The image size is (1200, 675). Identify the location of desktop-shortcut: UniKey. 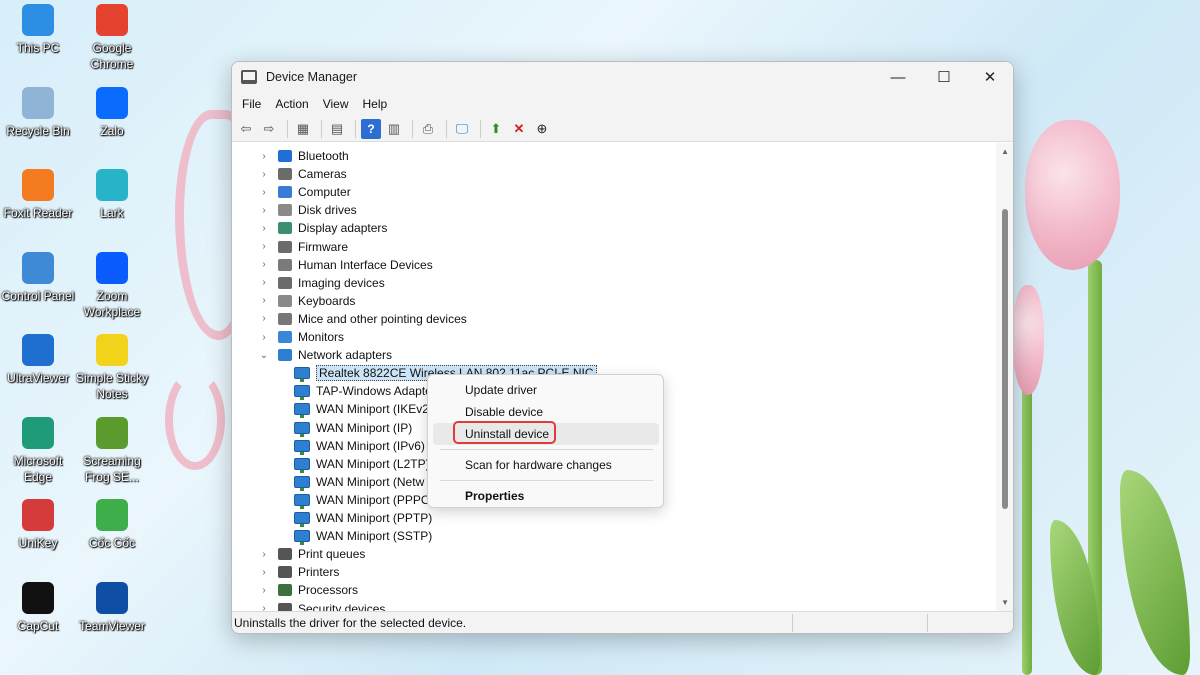
(39, 525).